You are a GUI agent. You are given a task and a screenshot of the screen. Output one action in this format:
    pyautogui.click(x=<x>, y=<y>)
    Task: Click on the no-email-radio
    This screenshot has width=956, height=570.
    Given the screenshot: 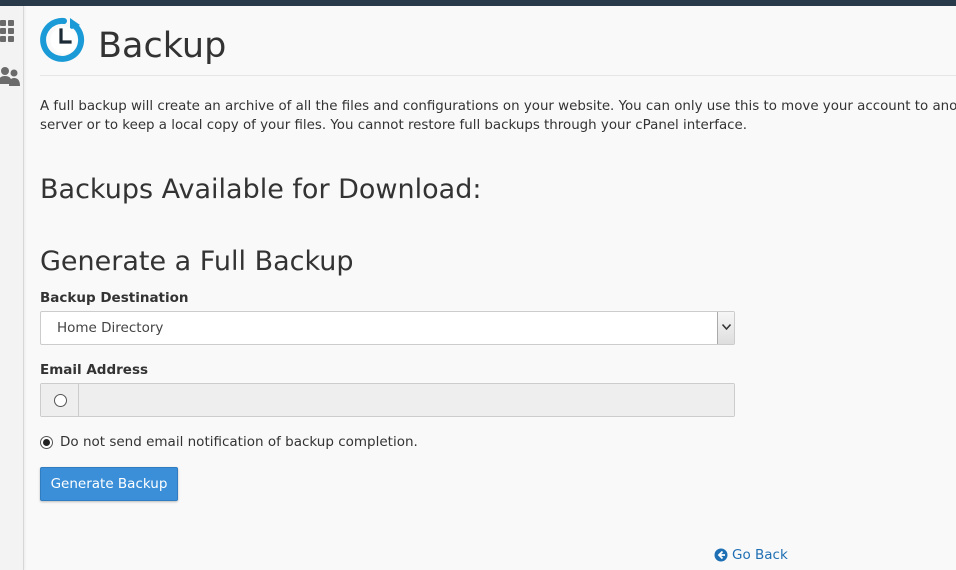 What is the action you would take?
    pyautogui.click(x=46, y=442)
    